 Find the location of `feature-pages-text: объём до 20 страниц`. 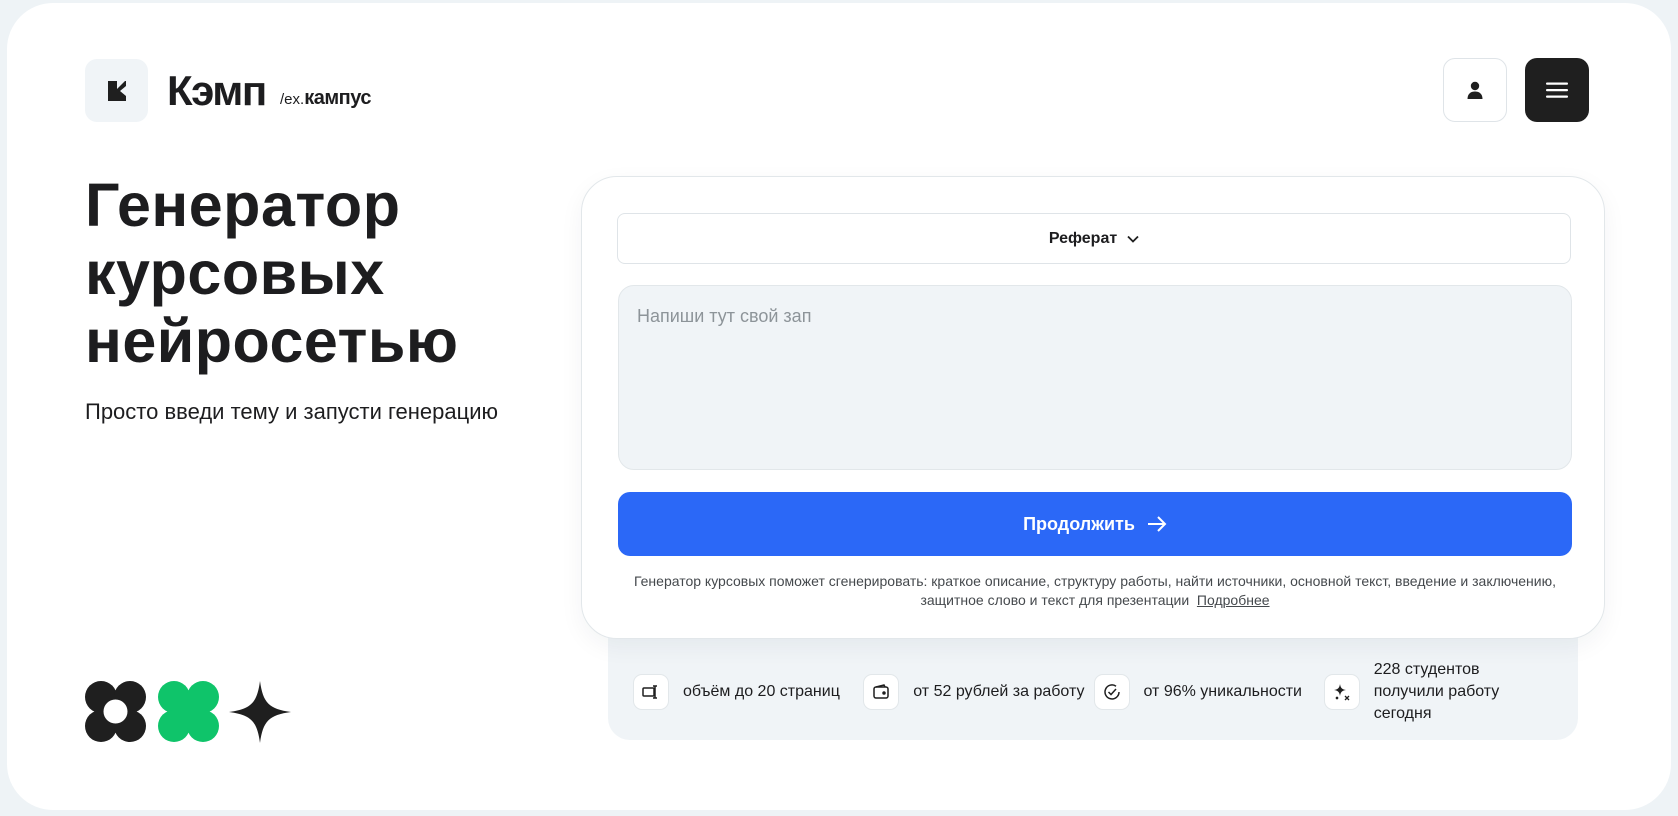

feature-pages-text: объём до 20 страниц is located at coordinates (761, 691).